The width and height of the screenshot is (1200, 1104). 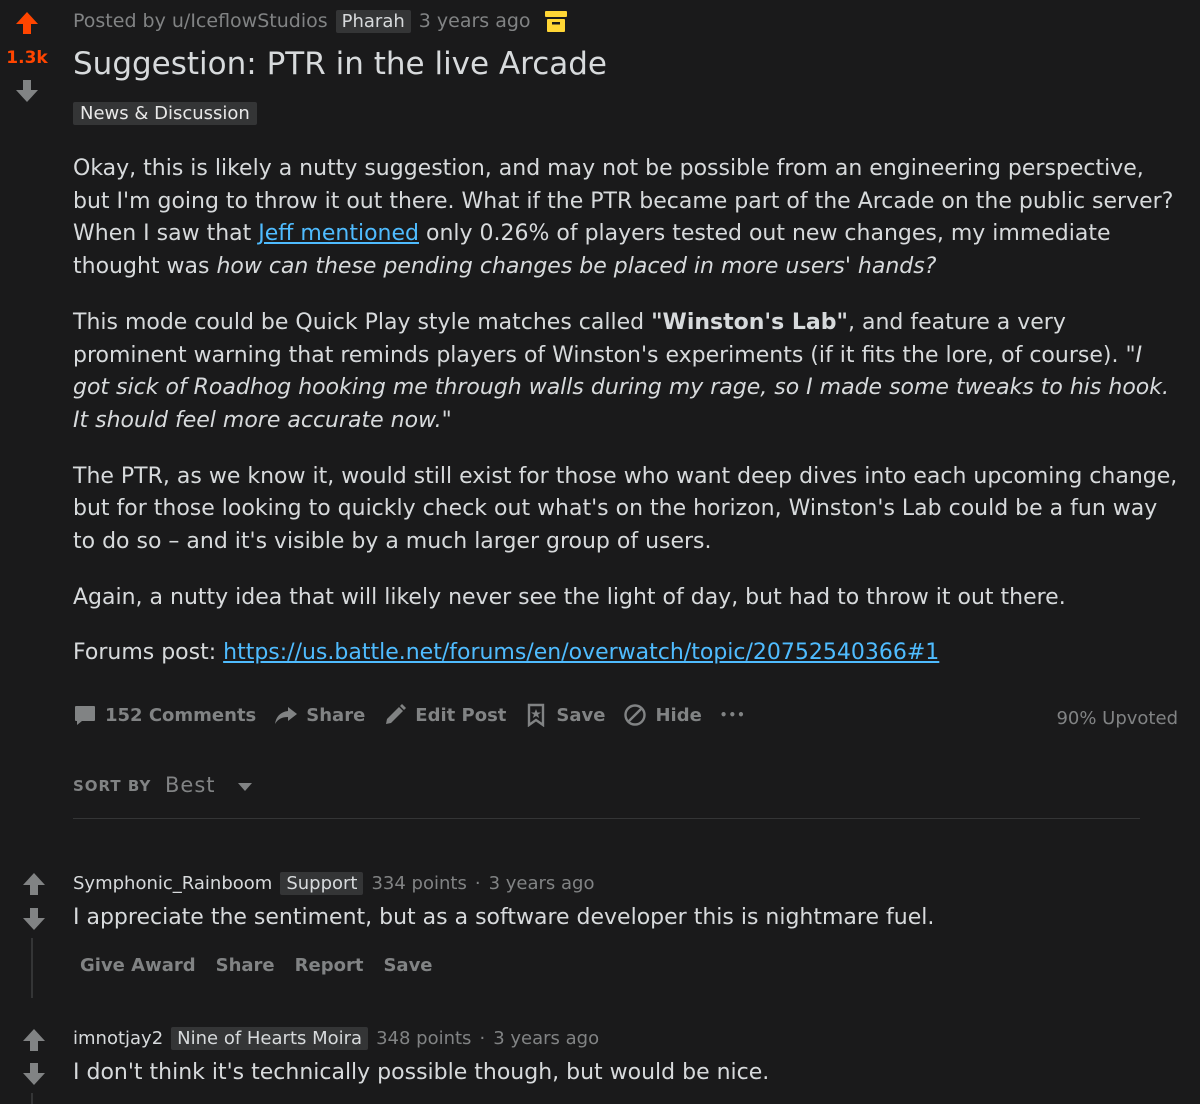 What do you see at coordinates (112, 786) in the screenshot?
I see `sort-label: SORT BY` at bounding box center [112, 786].